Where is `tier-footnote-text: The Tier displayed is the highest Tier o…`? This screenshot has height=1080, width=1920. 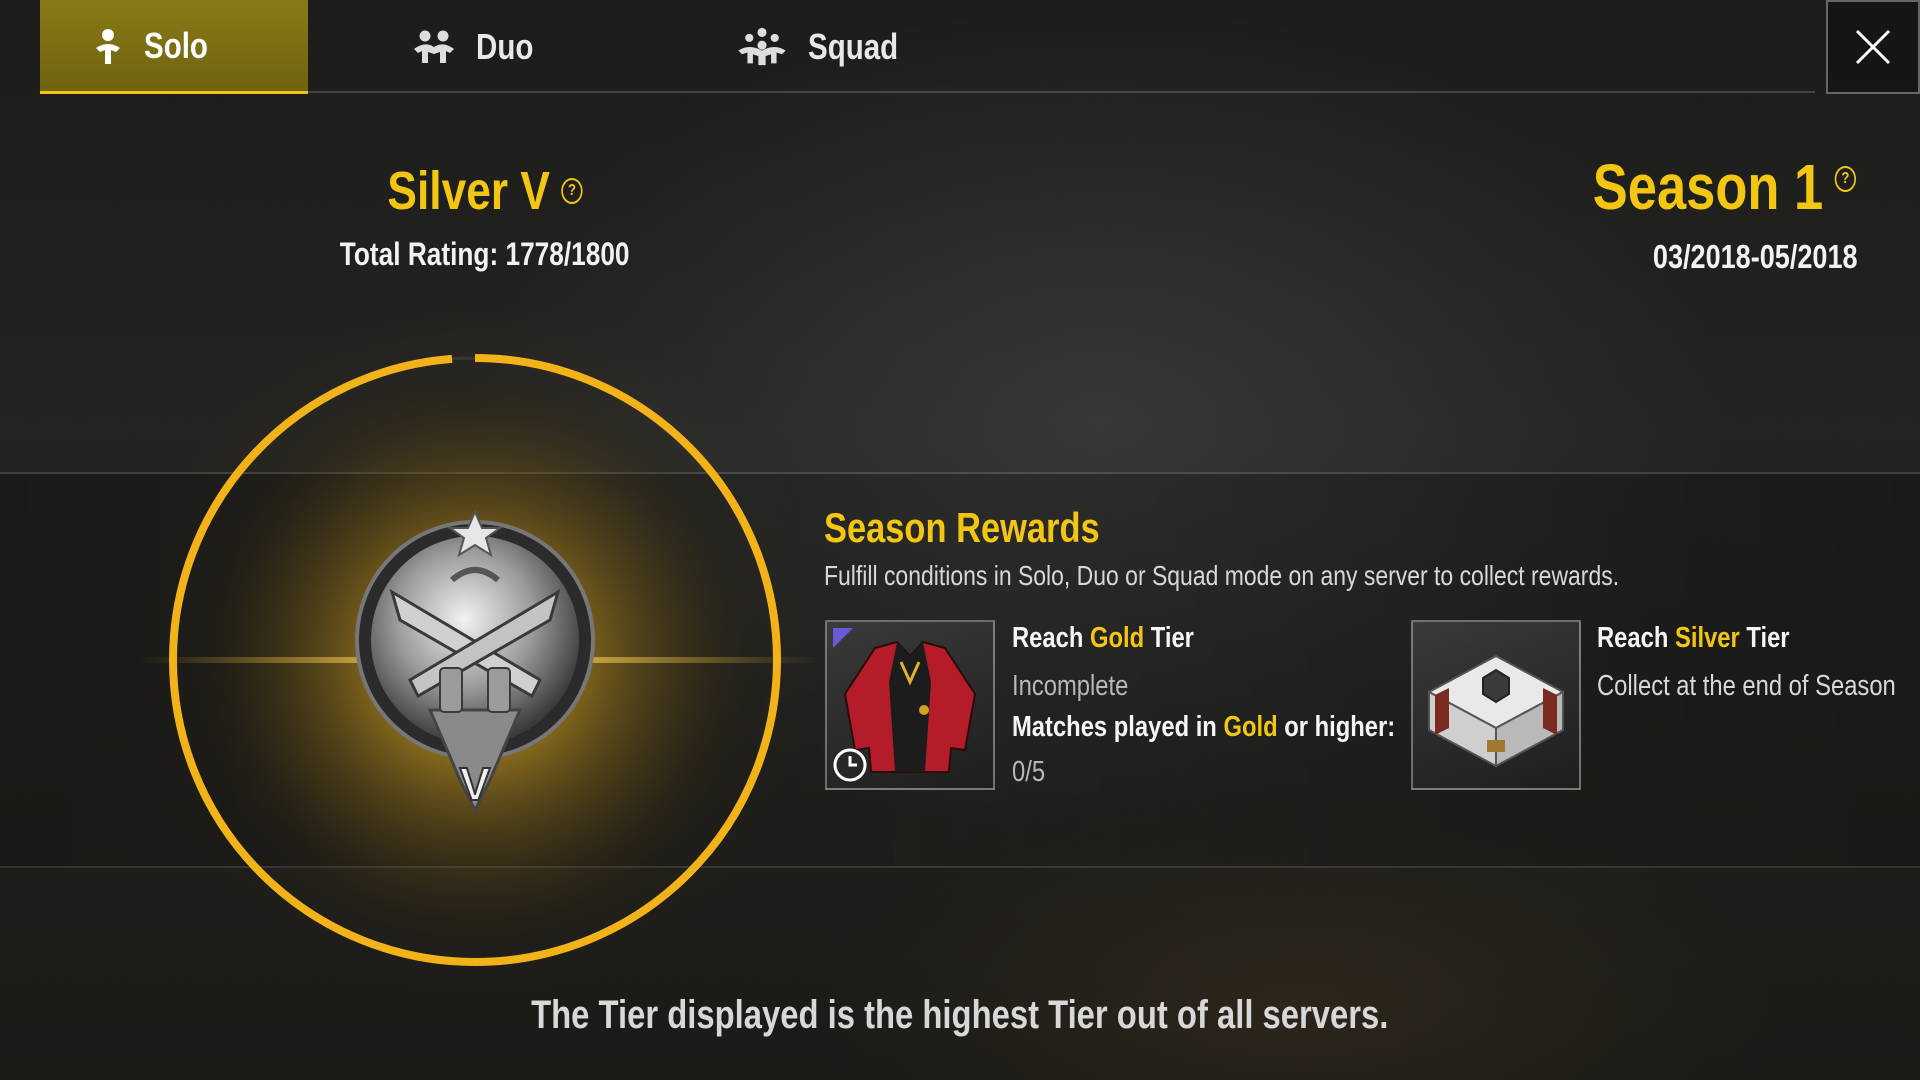 tier-footnote-text: The Tier displayed is the highest Tier o… is located at coordinates (960, 1015).